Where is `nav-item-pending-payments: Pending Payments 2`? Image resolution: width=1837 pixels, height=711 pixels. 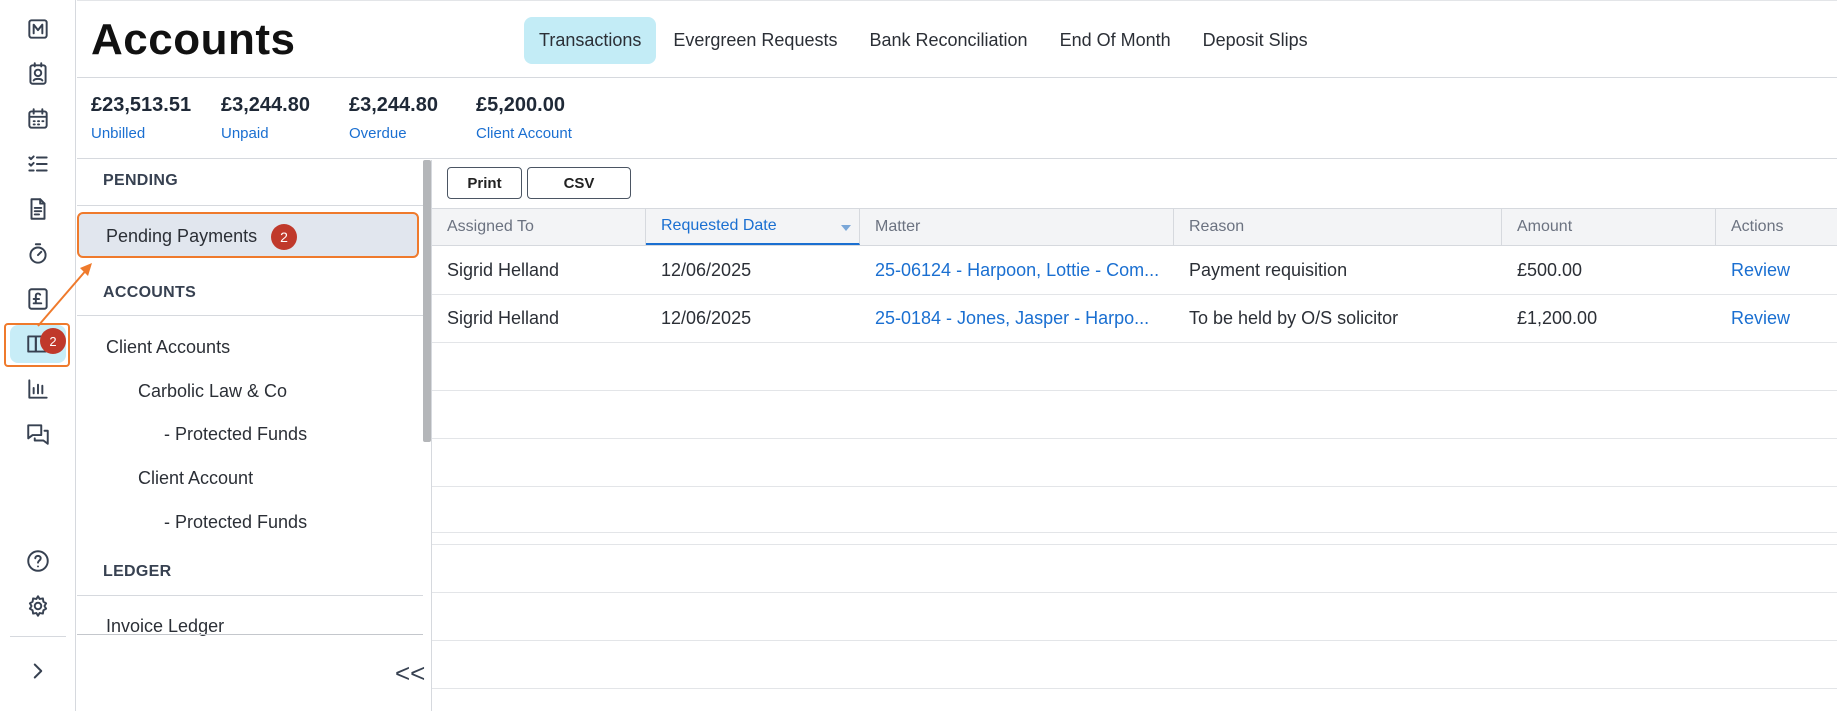
nav-item-pending-payments: Pending Payments 2 is located at coordinates (248, 235).